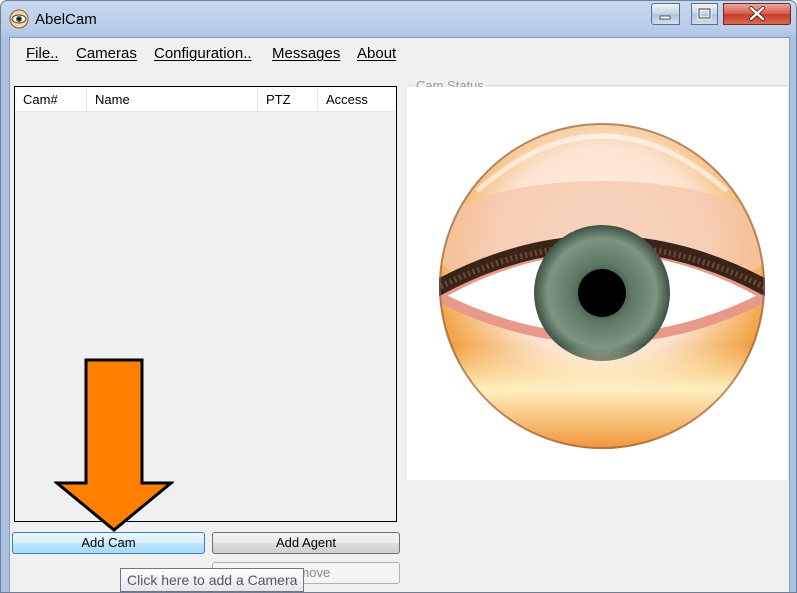 This screenshot has width=797, height=593. I want to click on column-header-access: Access, so click(357, 99).